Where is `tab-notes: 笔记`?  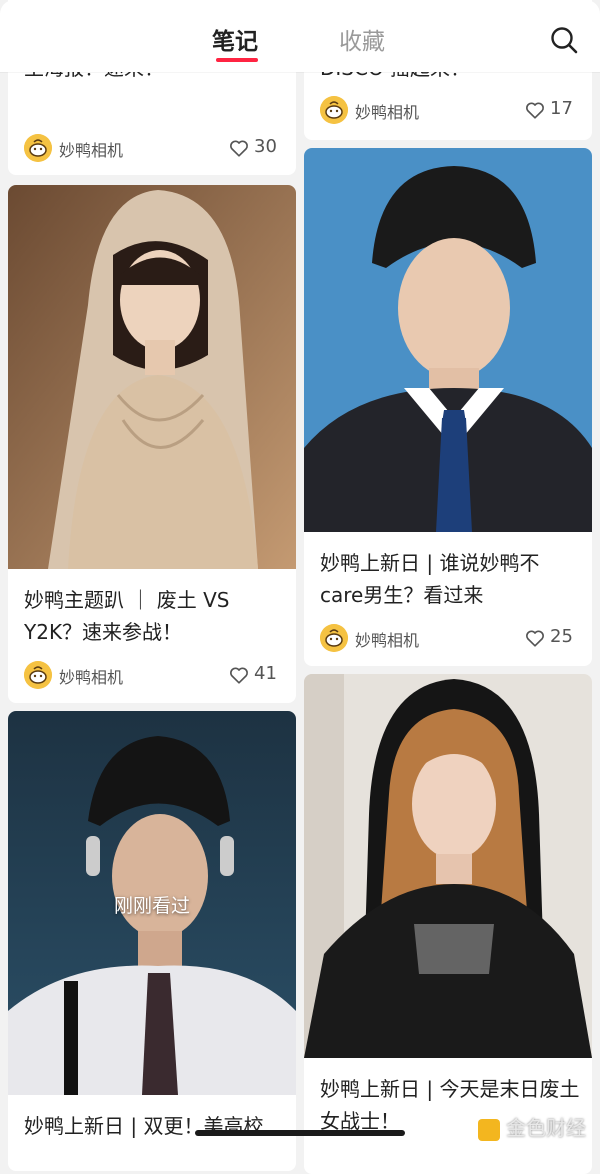
tab-notes: 笔记 is located at coordinates (235, 39).